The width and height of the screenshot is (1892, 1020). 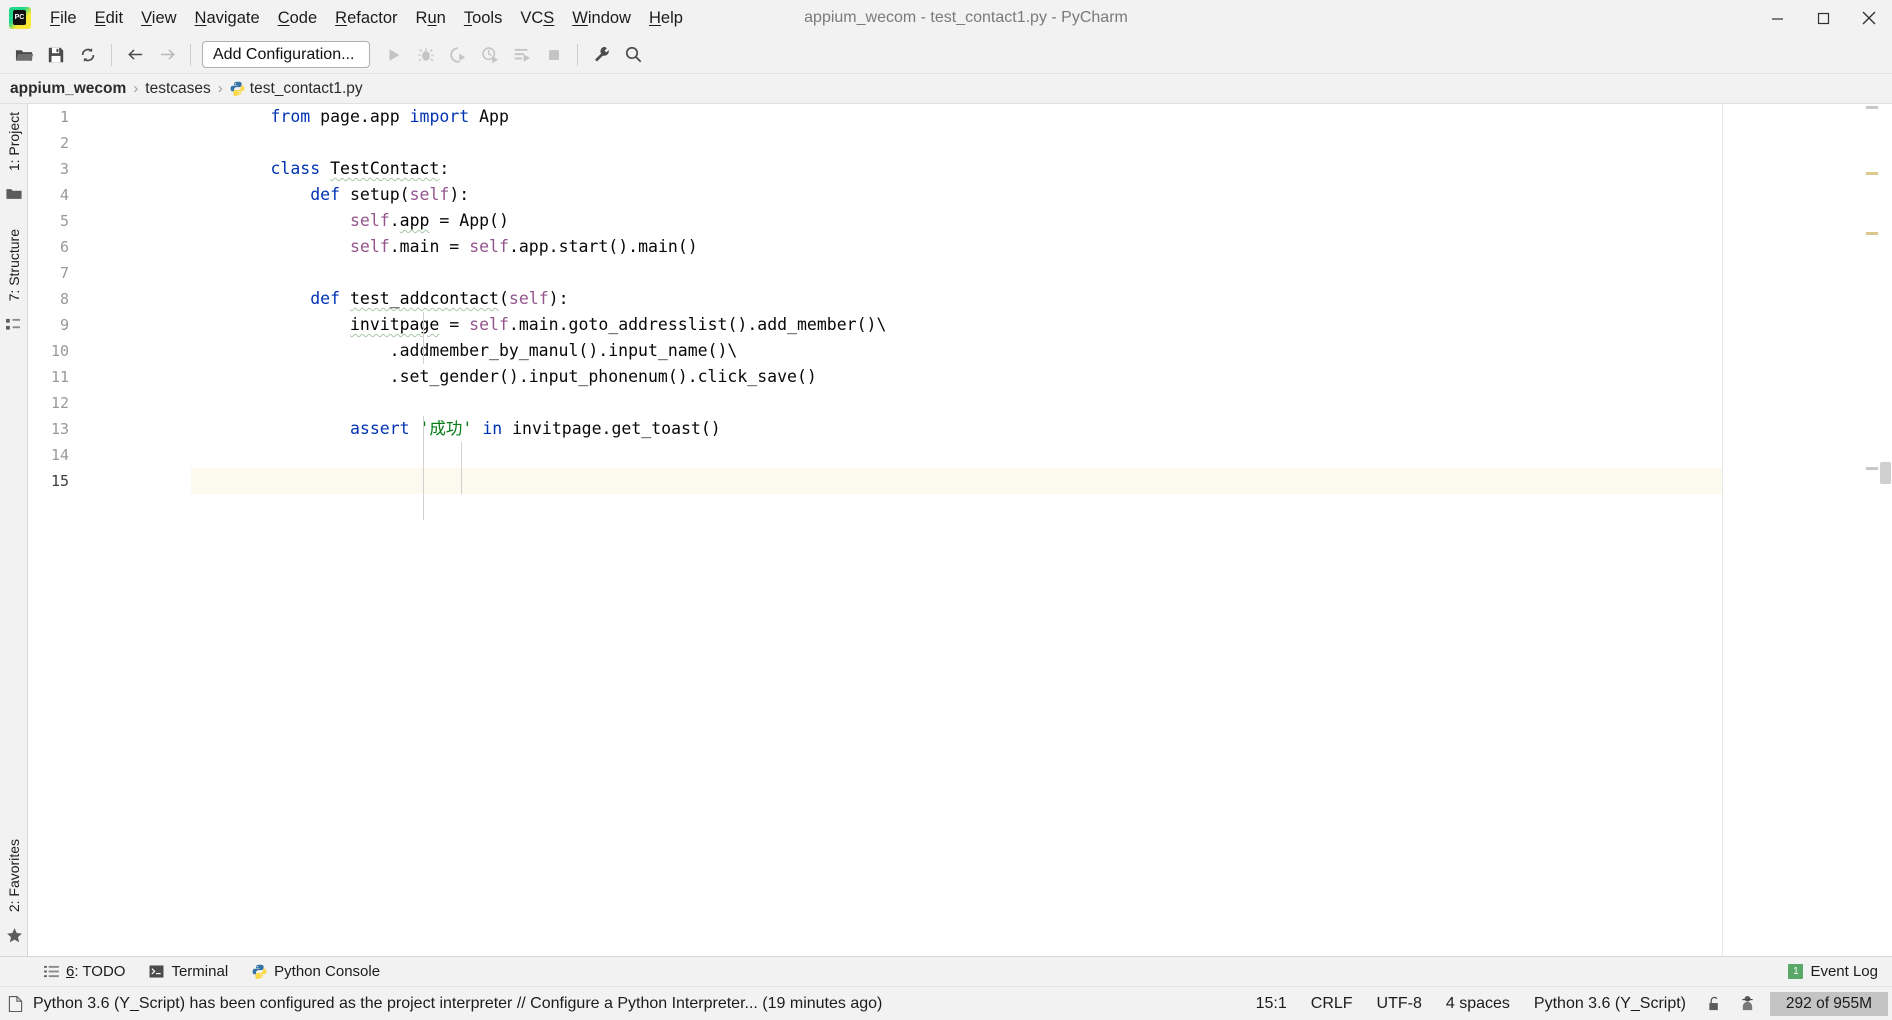 I want to click on tool-window-todo: 6: TODO, so click(x=87, y=971).